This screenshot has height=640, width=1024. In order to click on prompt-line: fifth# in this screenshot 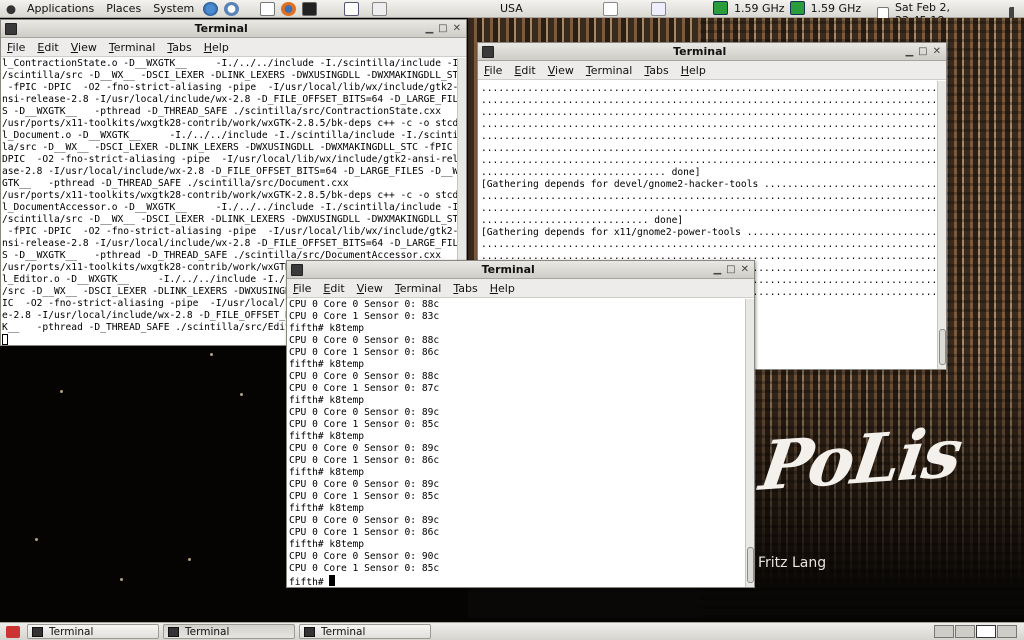, I will do `click(516, 581)`.